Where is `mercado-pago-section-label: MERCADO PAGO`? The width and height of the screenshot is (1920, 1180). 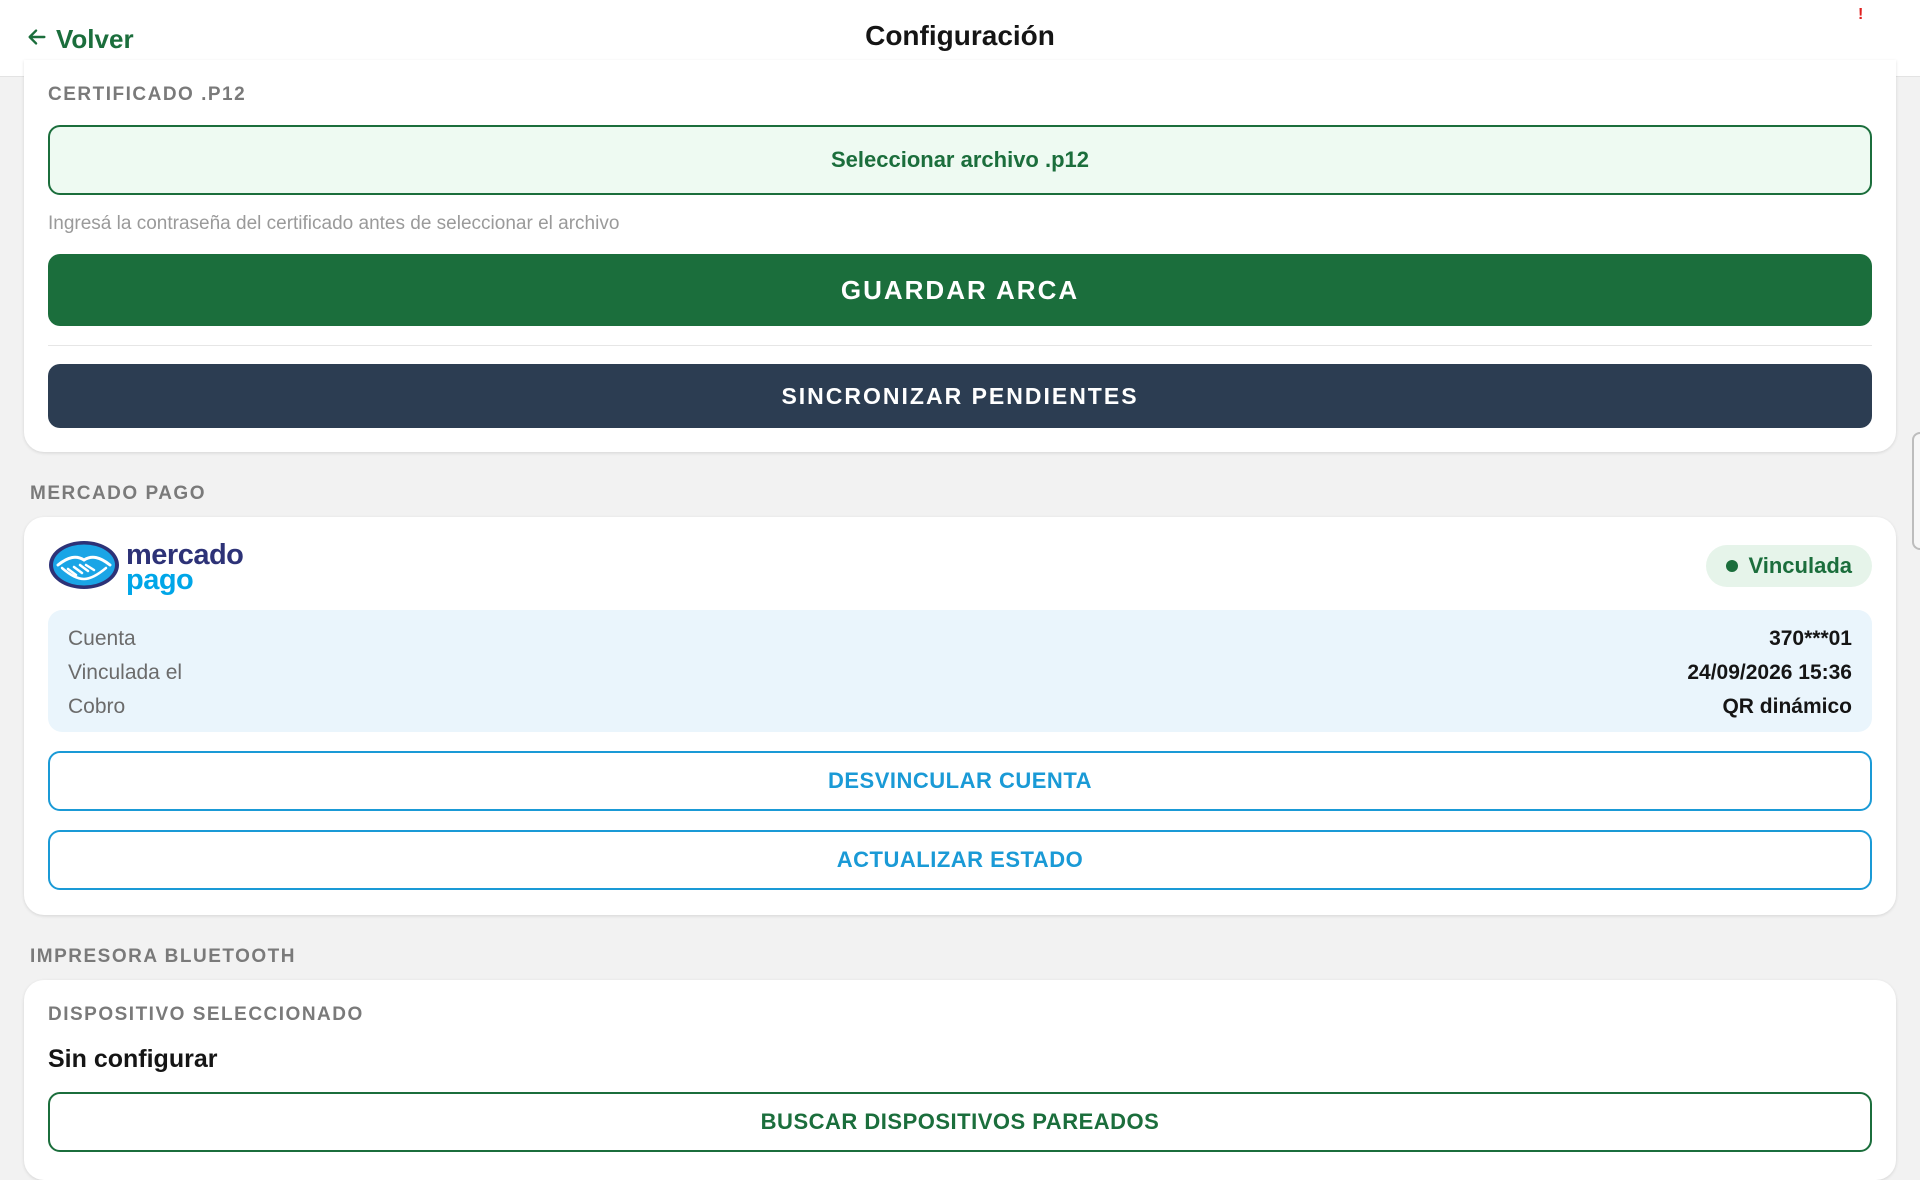
mercado-pago-section-label: MERCADO PAGO is located at coordinates (118, 493).